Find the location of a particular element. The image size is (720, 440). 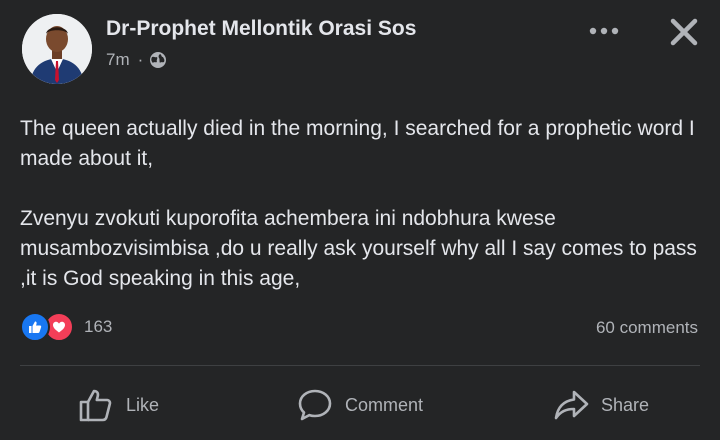

post-actions: Like Comment Share is located at coordinates (360, 405).